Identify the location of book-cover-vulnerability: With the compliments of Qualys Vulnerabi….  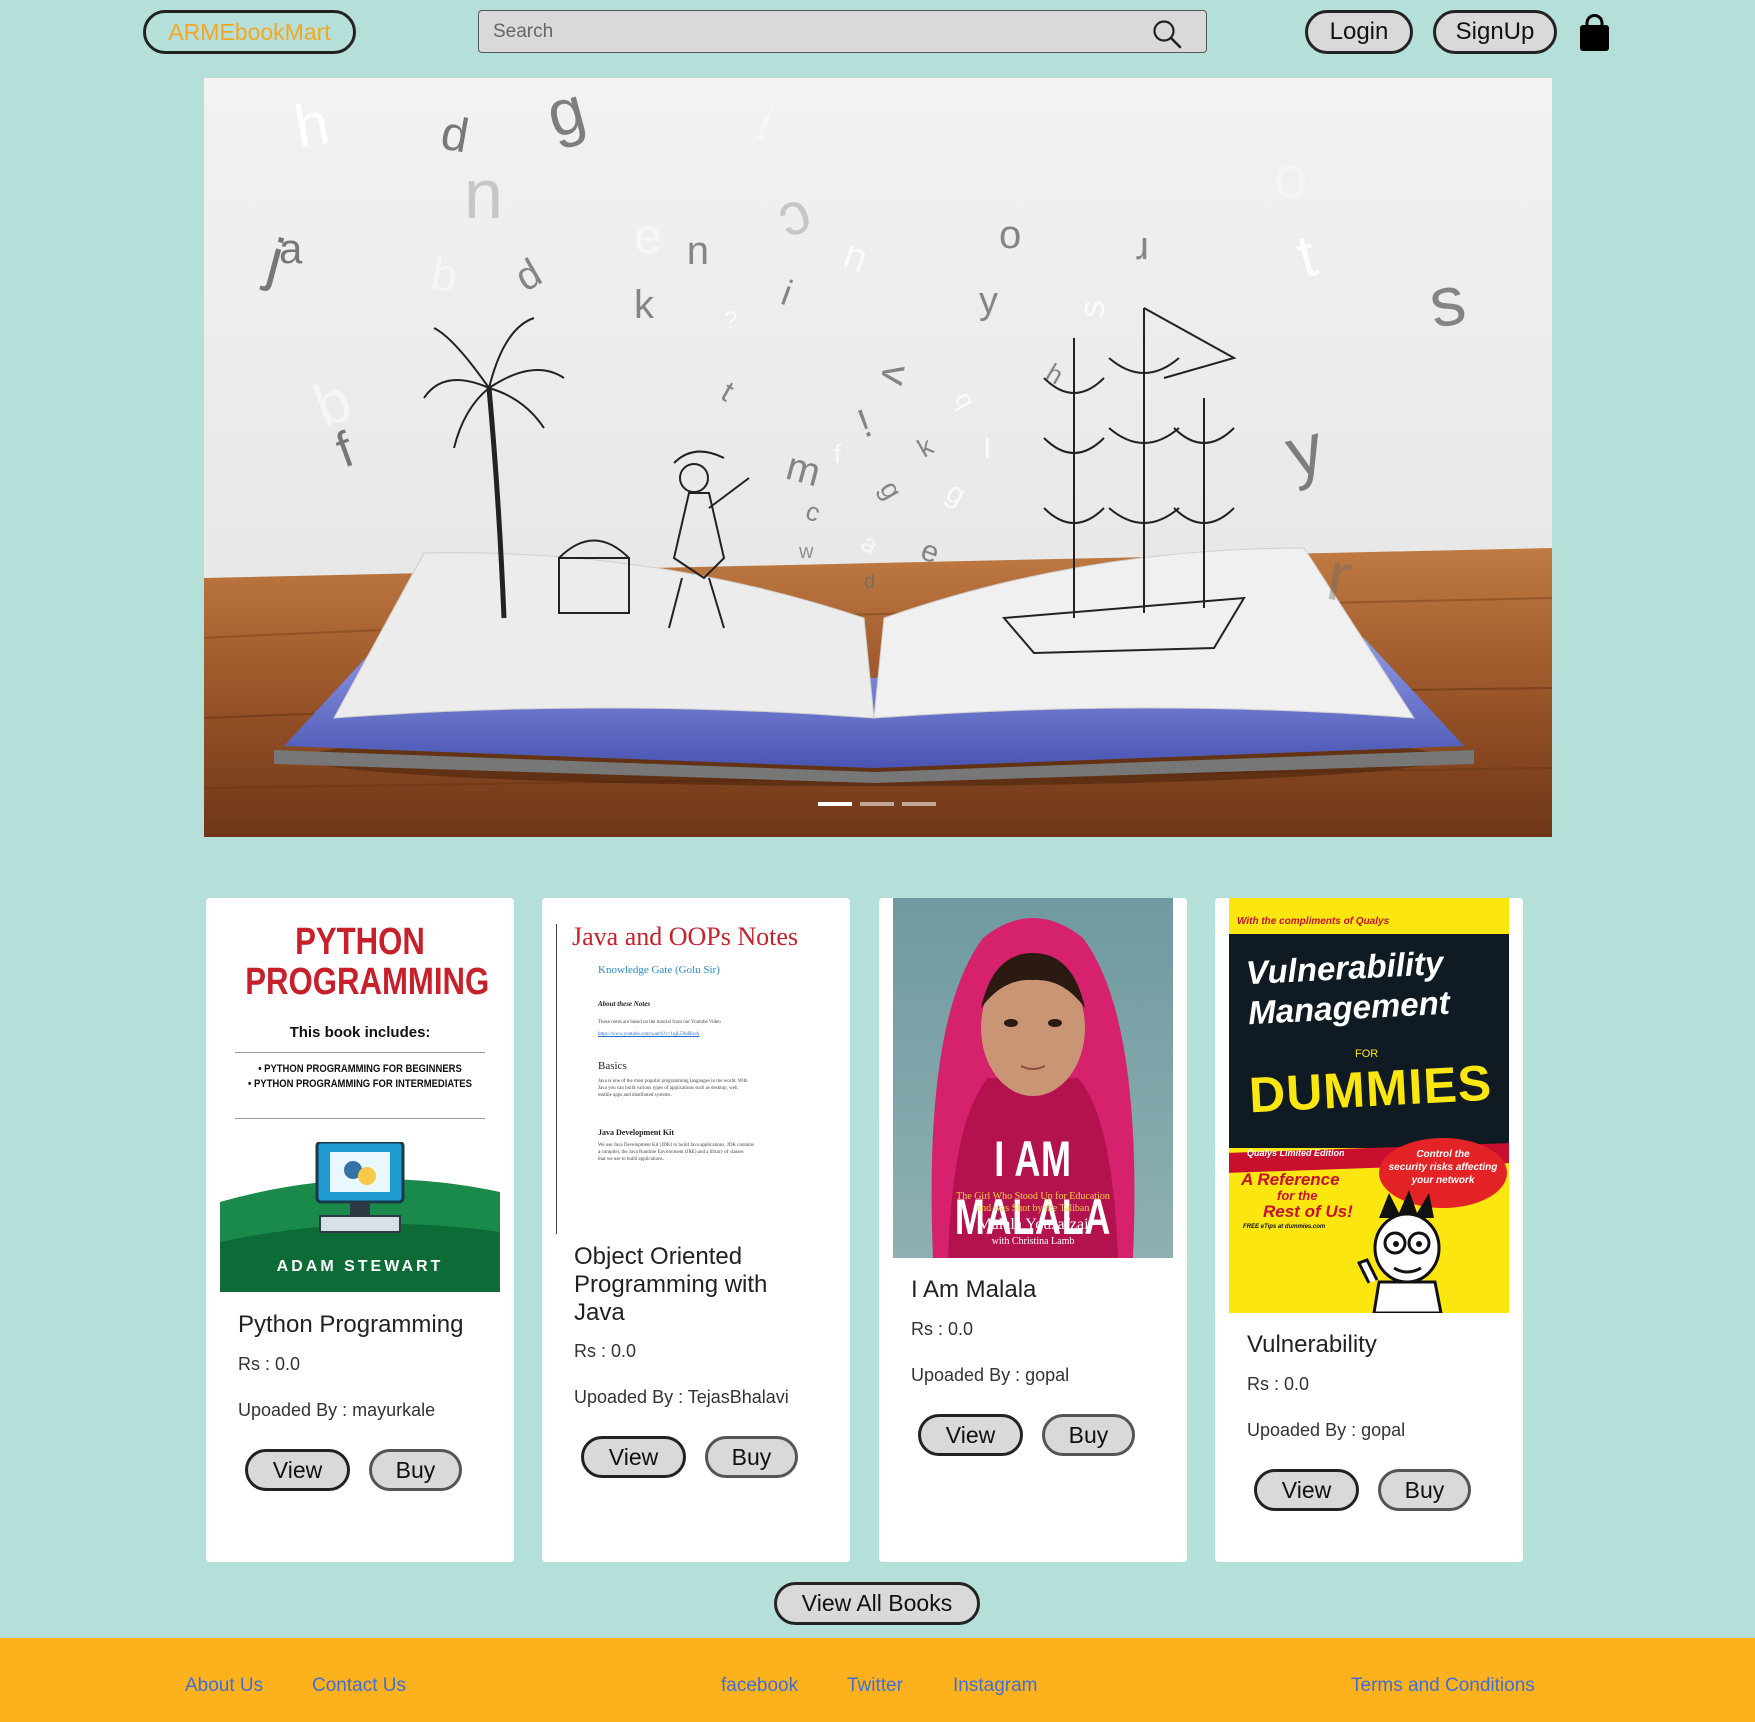
(1369, 1105).